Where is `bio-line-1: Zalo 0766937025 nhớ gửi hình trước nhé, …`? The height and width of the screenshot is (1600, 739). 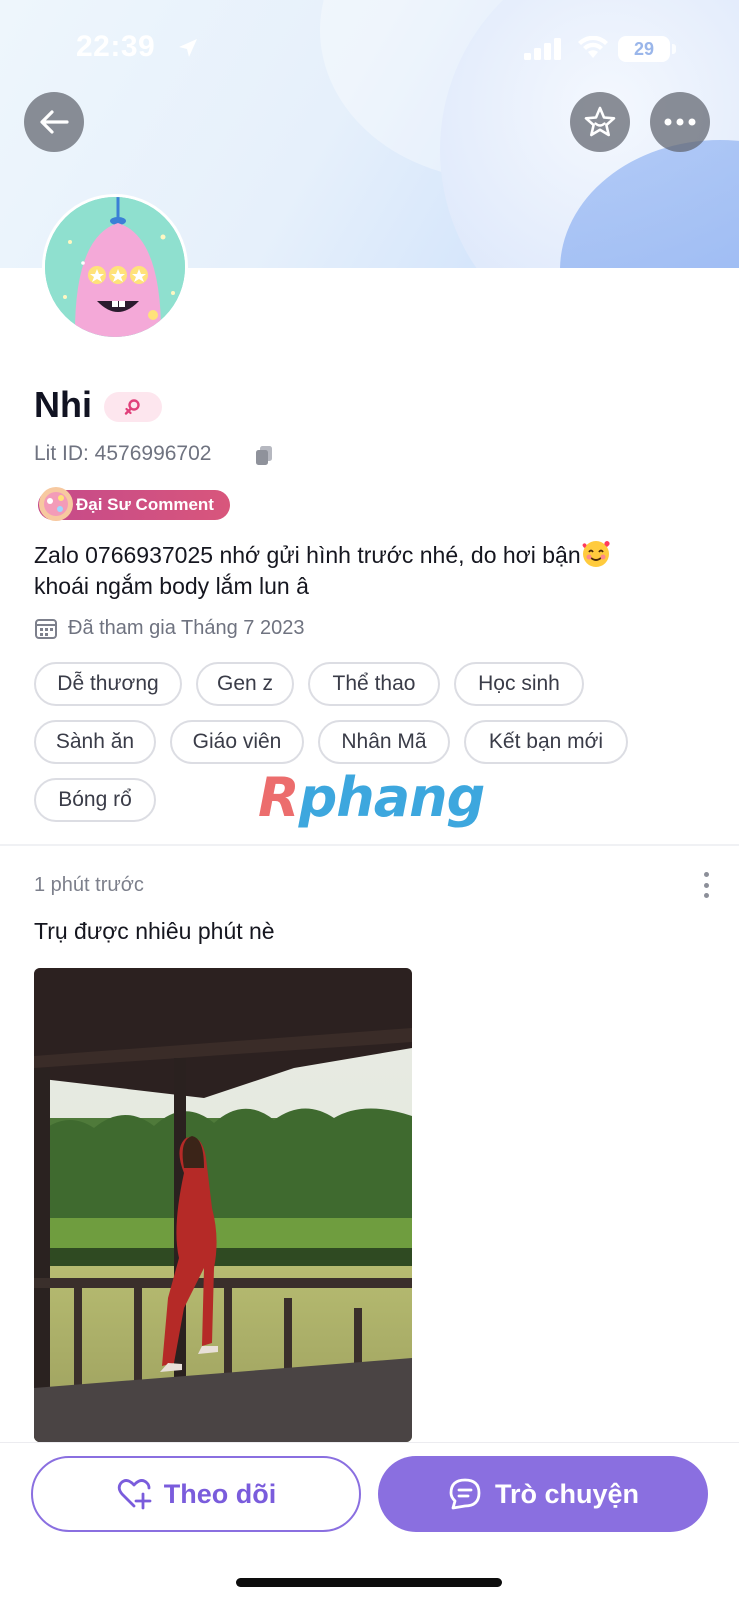
bio-line-1: Zalo 0766937025 nhớ gửi hình trước nhé, … is located at coordinates (307, 555).